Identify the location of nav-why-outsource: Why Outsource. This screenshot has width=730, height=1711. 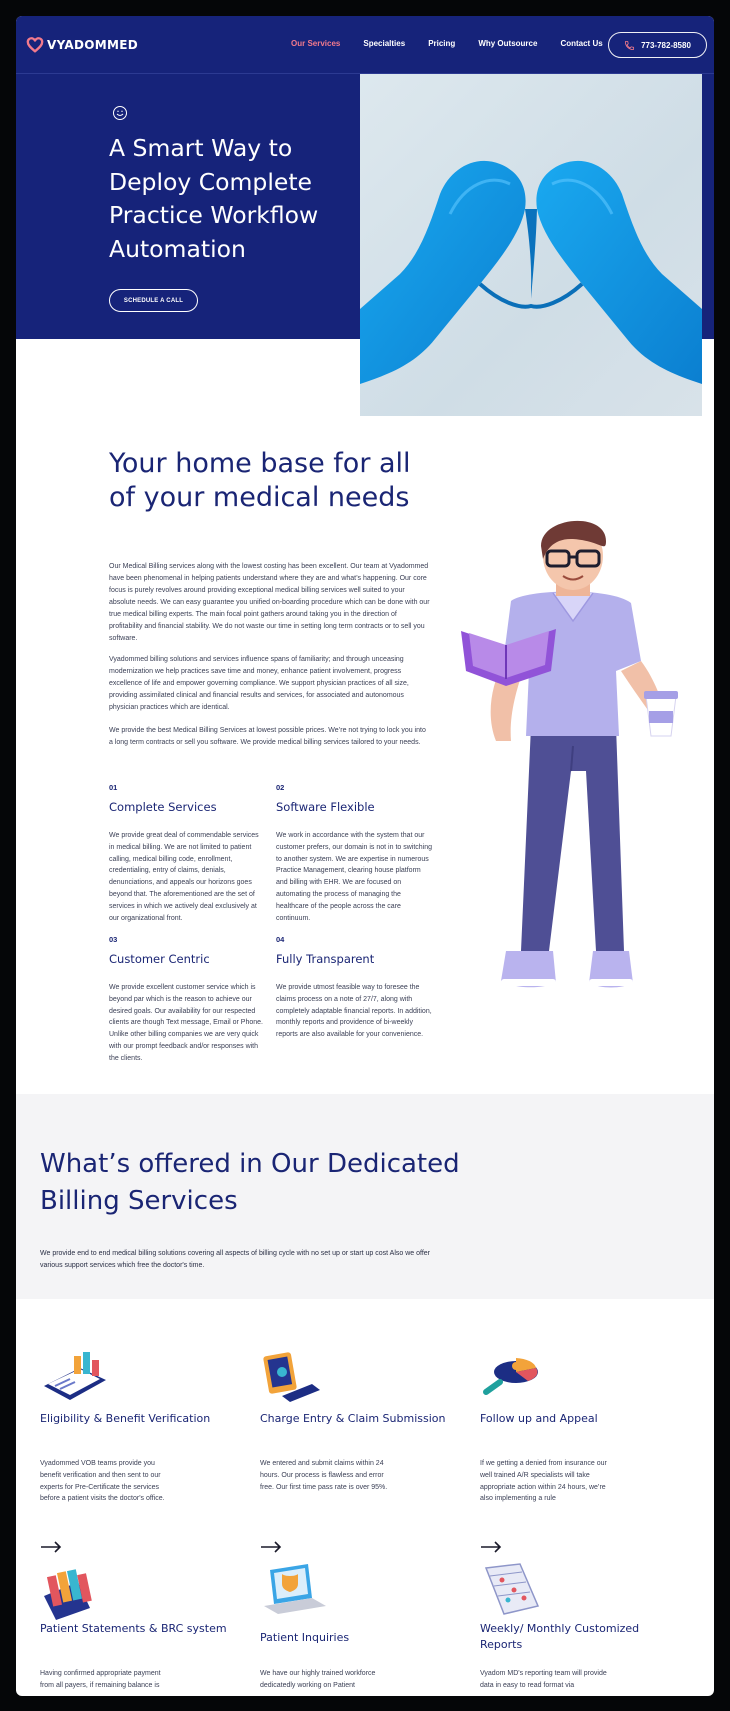
(507, 43).